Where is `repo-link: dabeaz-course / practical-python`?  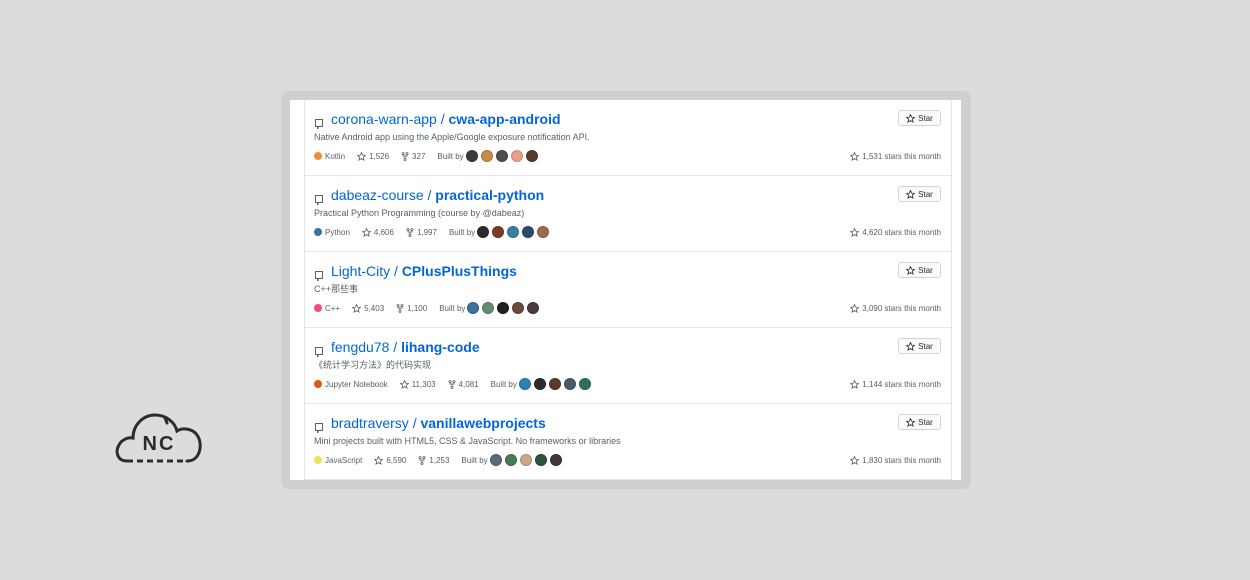
repo-link: dabeaz-course / practical-python is located at coordinates (437, 195).